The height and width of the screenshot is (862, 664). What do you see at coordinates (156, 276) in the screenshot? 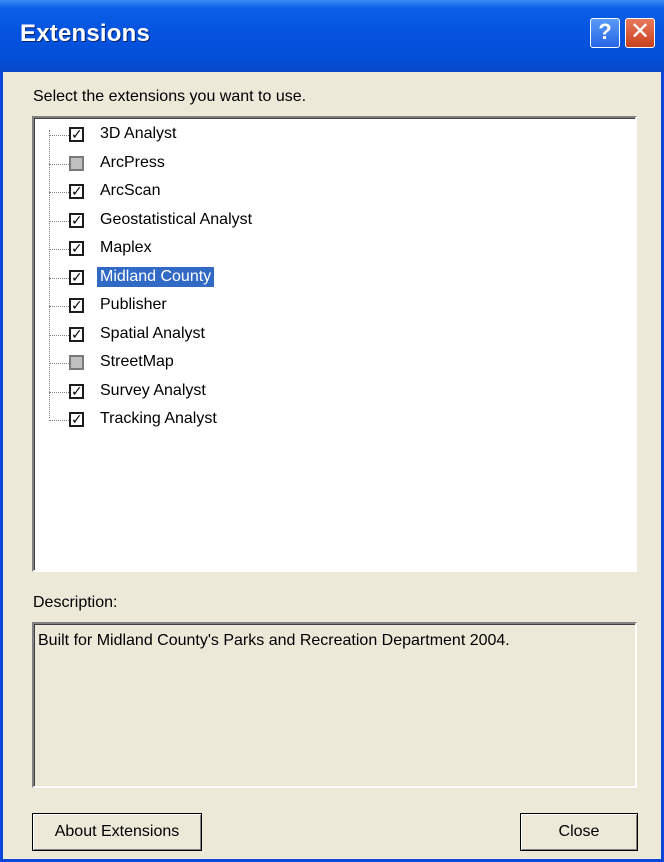
I see `extension-label: Midland County` at bounding box center [156, 276].